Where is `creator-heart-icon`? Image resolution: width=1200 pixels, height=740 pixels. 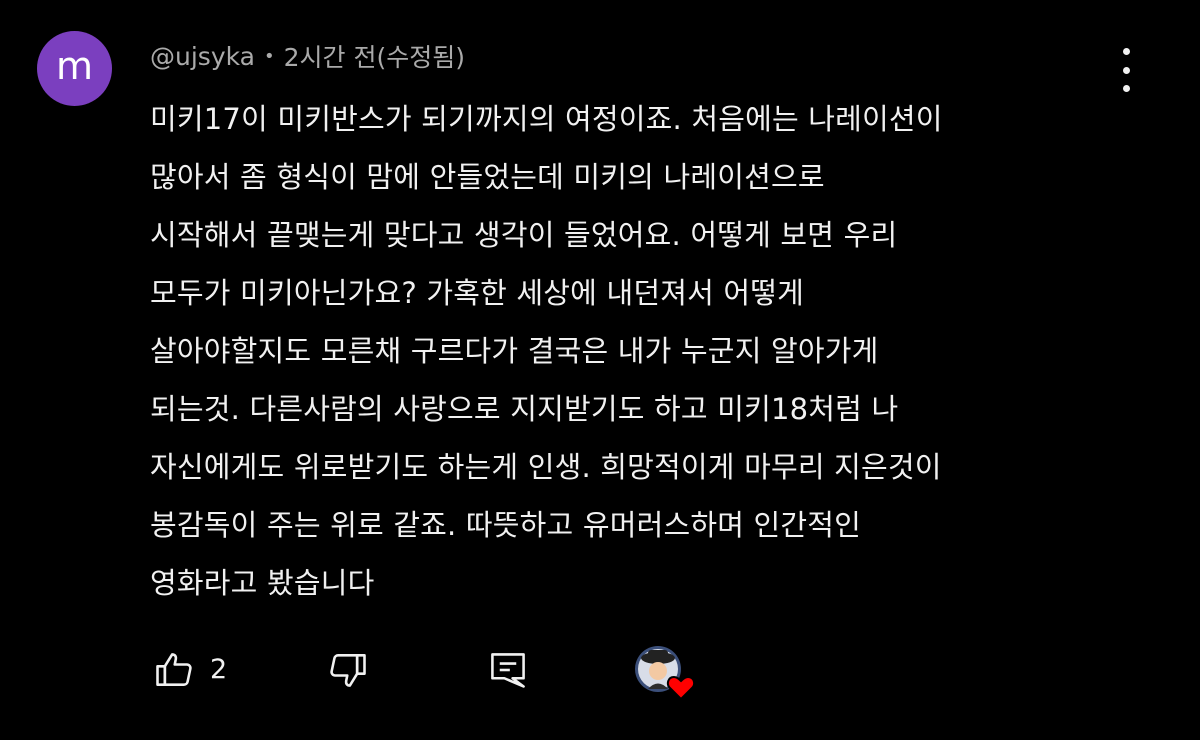
creator-heart-icon is located at coordinates (665, 673).